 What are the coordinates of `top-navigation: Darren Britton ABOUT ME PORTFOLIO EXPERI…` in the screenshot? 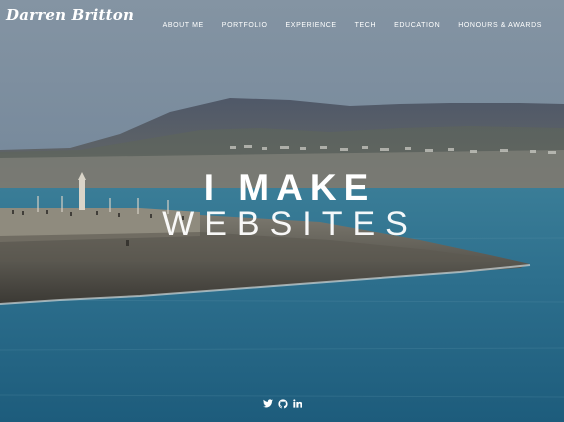 It's located at (282, 17).